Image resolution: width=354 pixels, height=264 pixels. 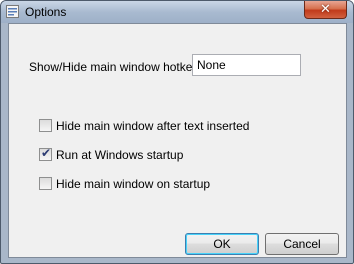 What do you see at coordinates (115, 67) in the screenshot?
I see `hotkey-label: Show/Hide main window hotkey:` at bounding box center [115, 67].